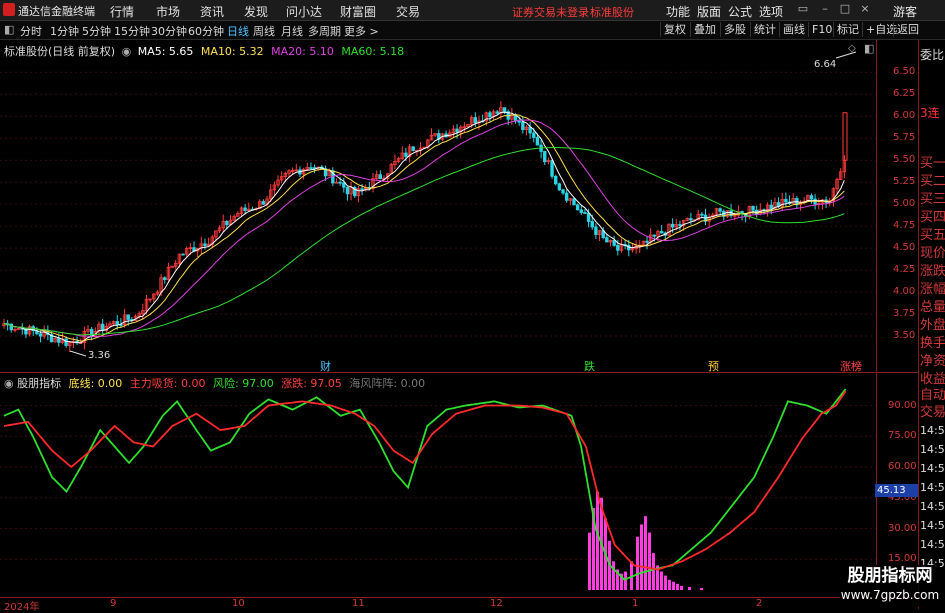 Image resolution: width=945 pixels, height=613 pixels. Describe the element at coordinates (932, 54) in the screenshot. I see `sidebar-tag-weibi: 委比` at that location.